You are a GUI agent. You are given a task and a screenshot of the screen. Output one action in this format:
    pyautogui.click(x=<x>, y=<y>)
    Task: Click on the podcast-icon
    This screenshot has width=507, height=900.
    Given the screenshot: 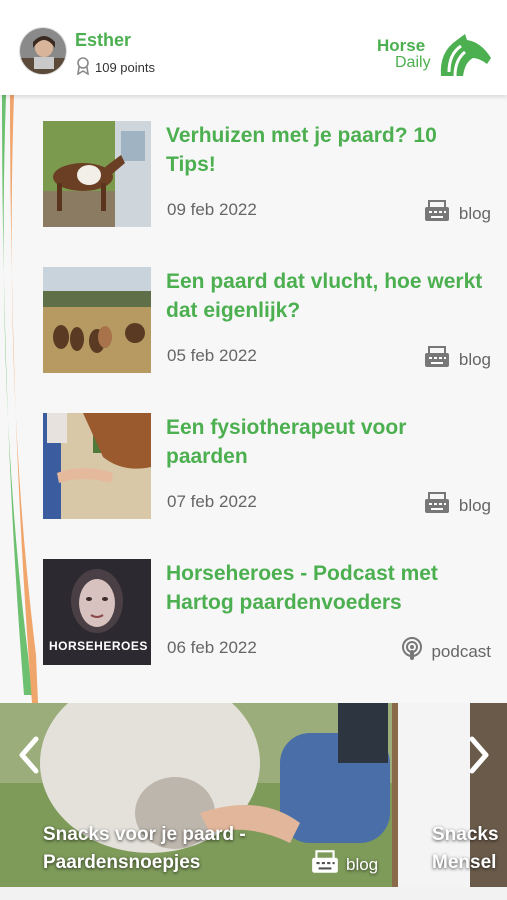 What is the action you would take?
    pyautogui.click(x=412, y=651)
    